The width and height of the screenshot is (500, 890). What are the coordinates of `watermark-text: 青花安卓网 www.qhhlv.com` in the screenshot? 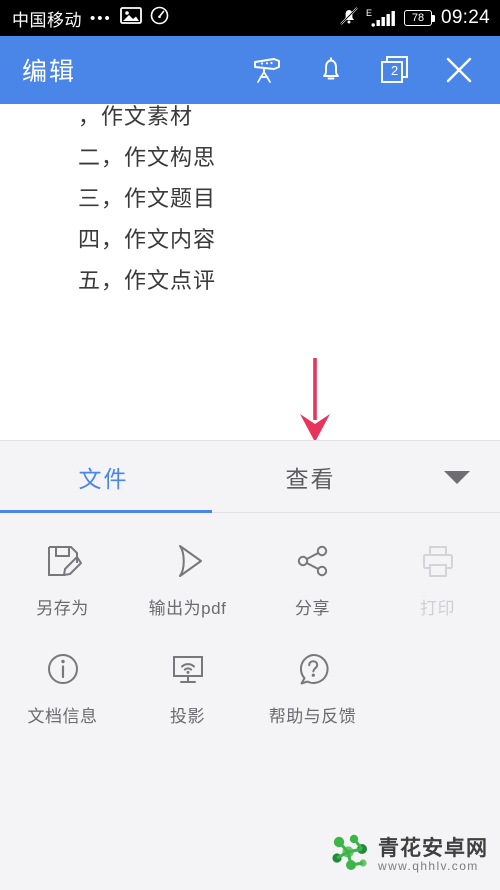 It's located at (433, 855).